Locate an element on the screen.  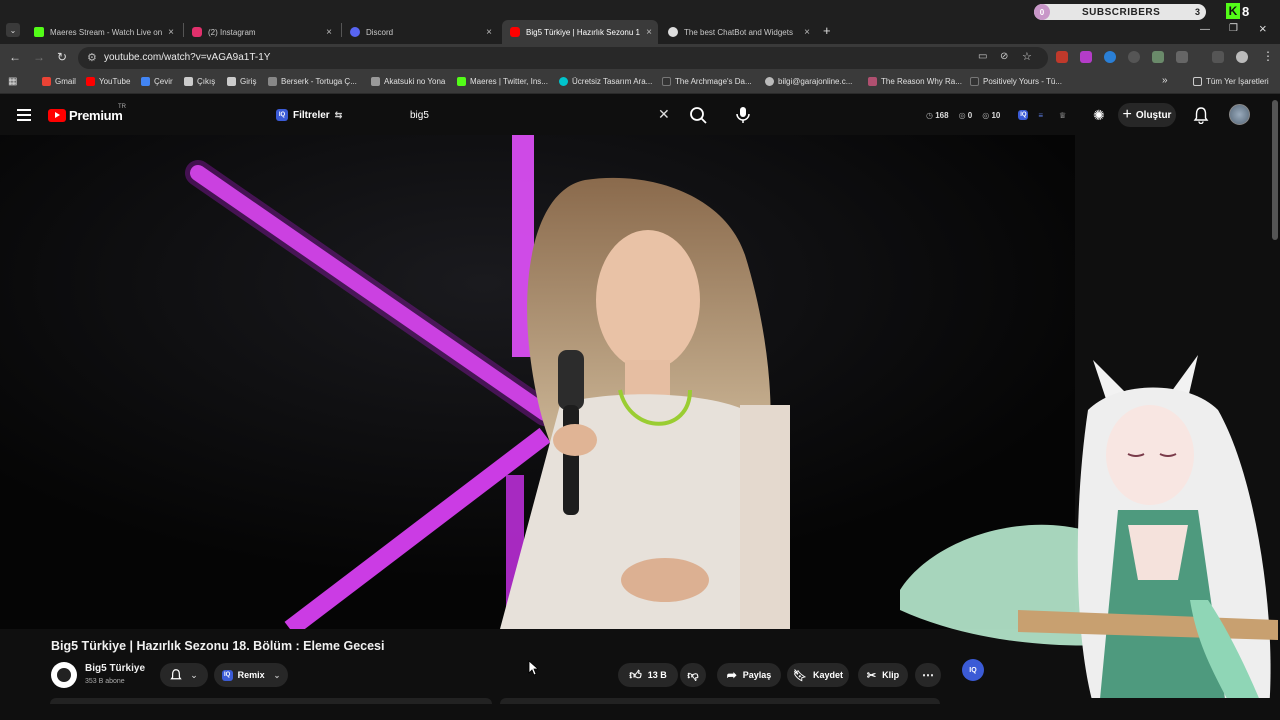
bookmark-item: Gmail is located at coordinates (59, 81).